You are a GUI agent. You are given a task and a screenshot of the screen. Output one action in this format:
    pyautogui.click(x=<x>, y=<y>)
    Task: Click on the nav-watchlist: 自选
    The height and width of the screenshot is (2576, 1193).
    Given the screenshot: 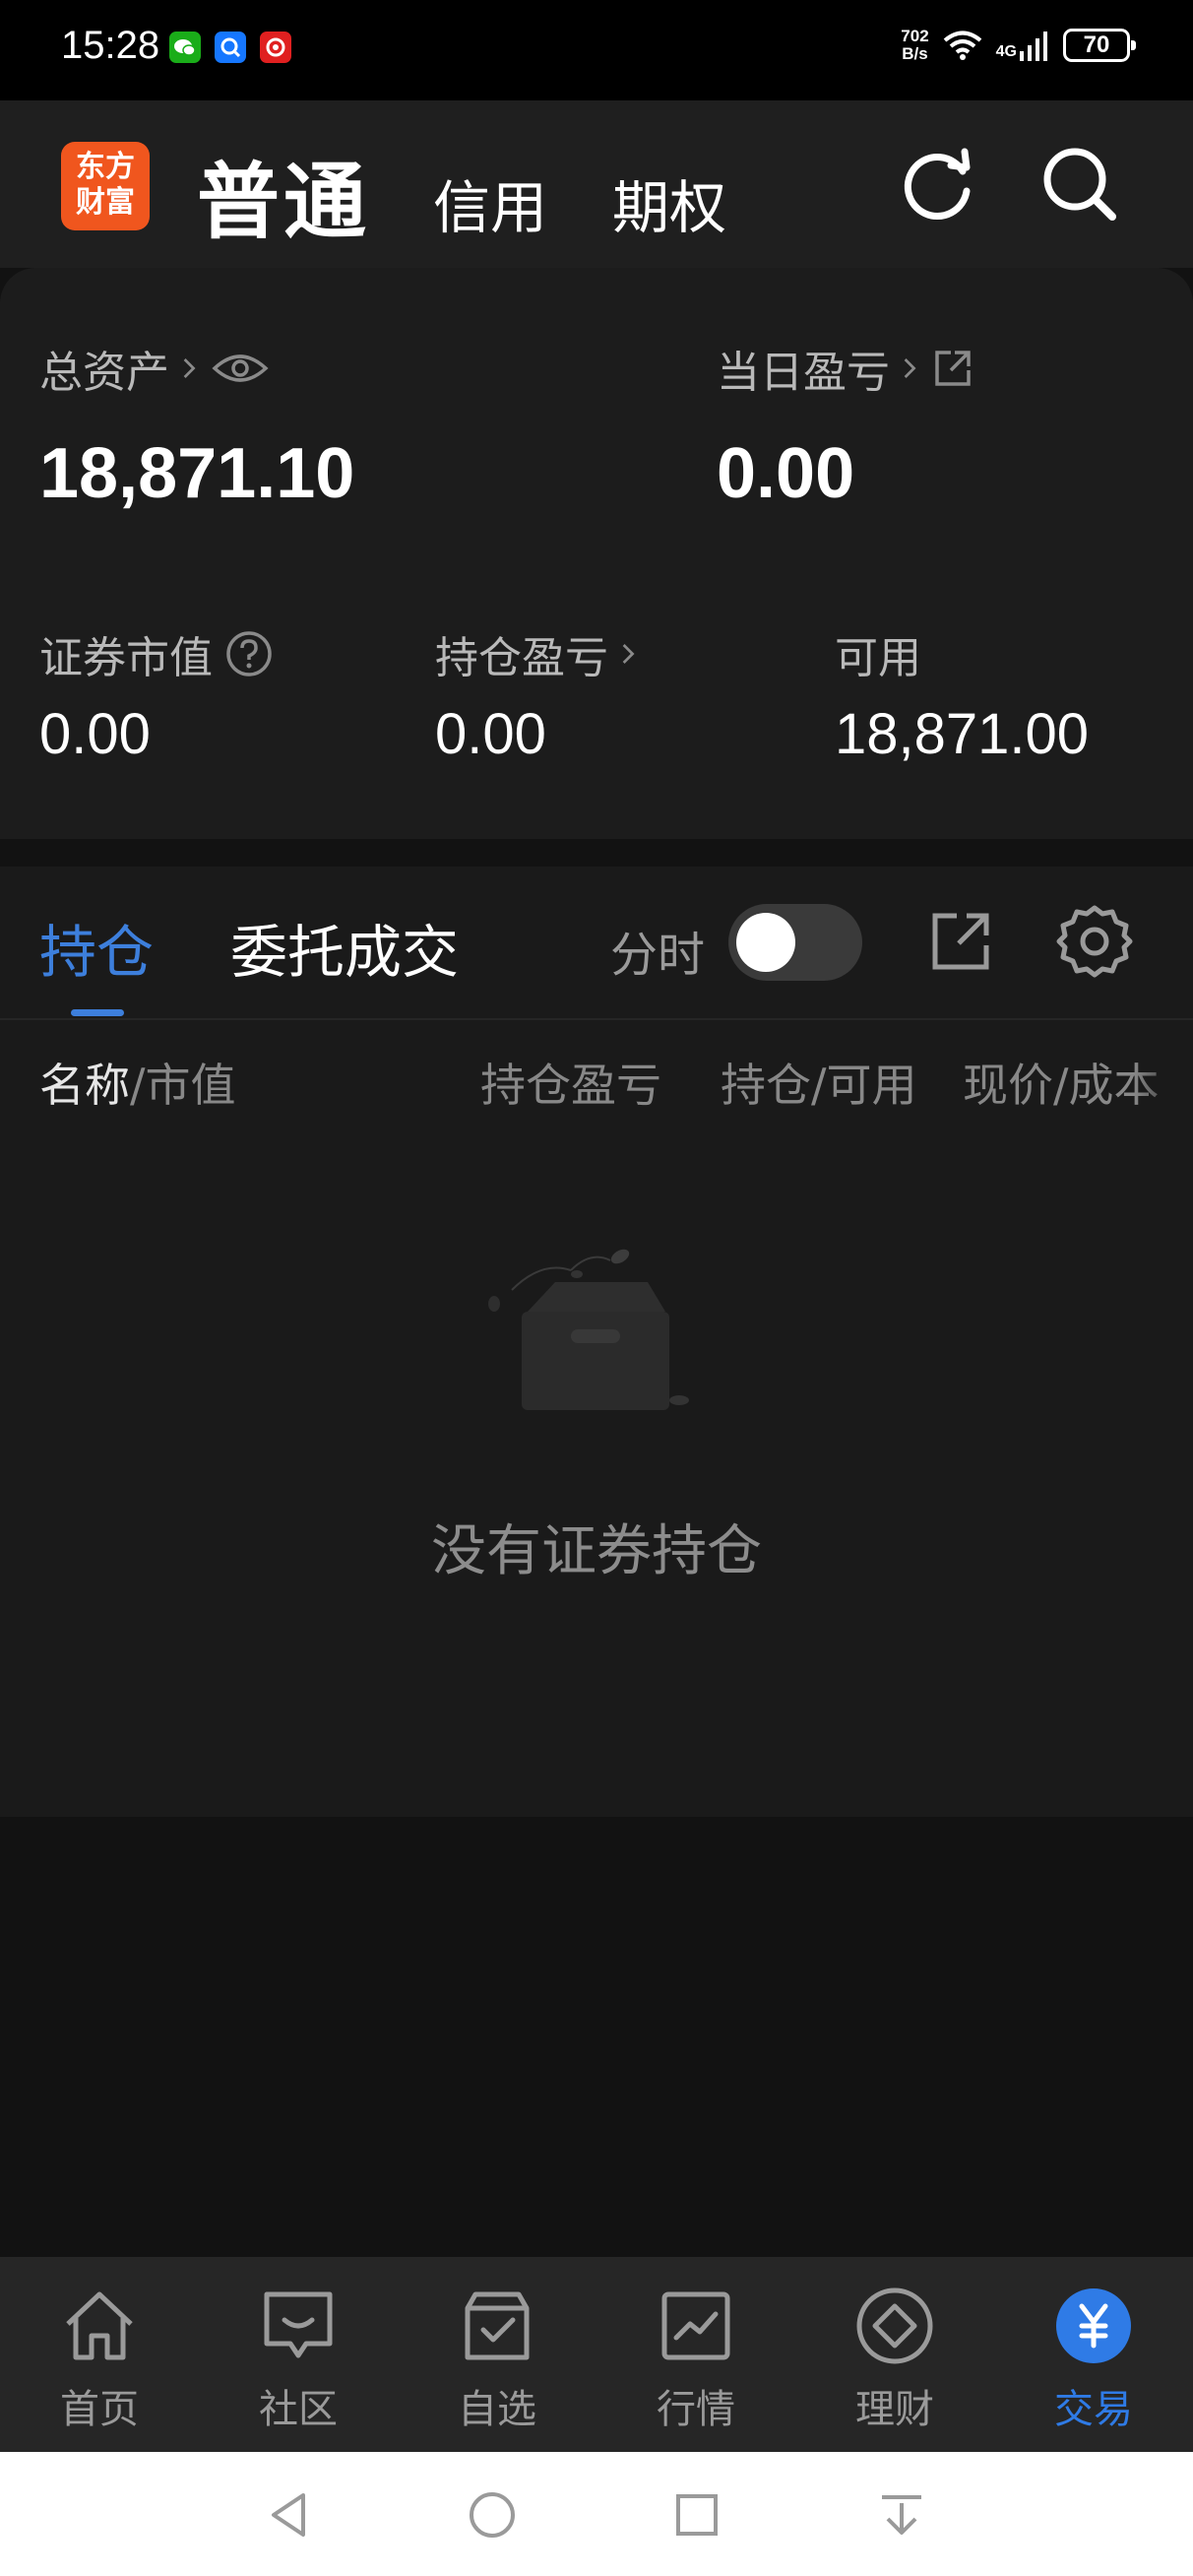 What is the action you would take?
    pyautogui.click(x=497, y=2354)
    